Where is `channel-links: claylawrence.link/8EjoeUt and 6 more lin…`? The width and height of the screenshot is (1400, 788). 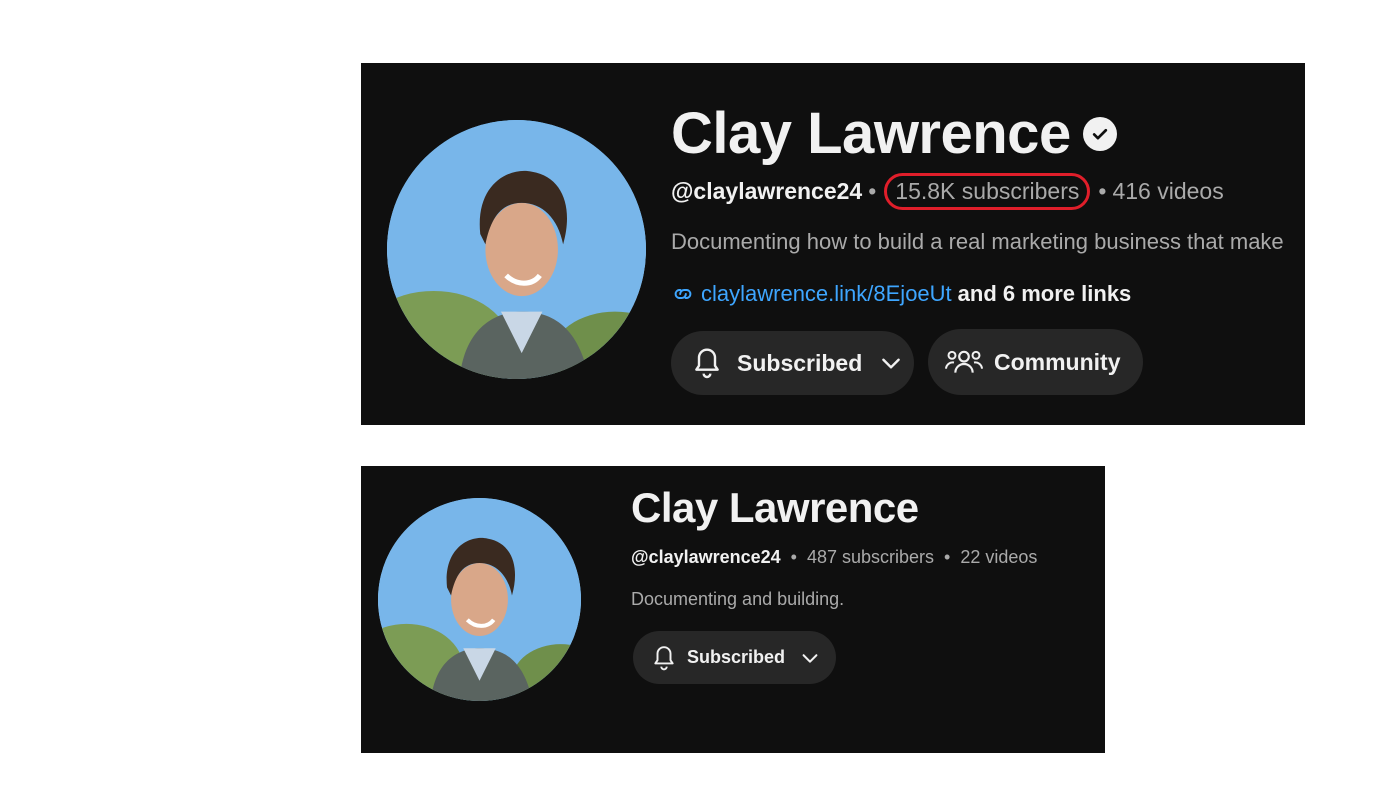
channel-links: claylawrence.link/8EjoeUt and 6 more lin… is located at coordinates (901, 294).